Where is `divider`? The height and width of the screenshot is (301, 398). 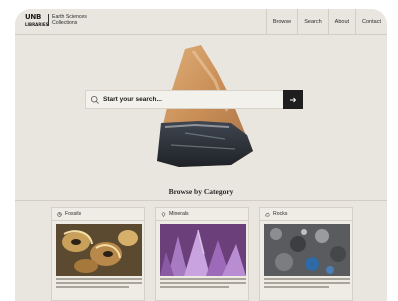 divider is located at coordinates (201, 200).